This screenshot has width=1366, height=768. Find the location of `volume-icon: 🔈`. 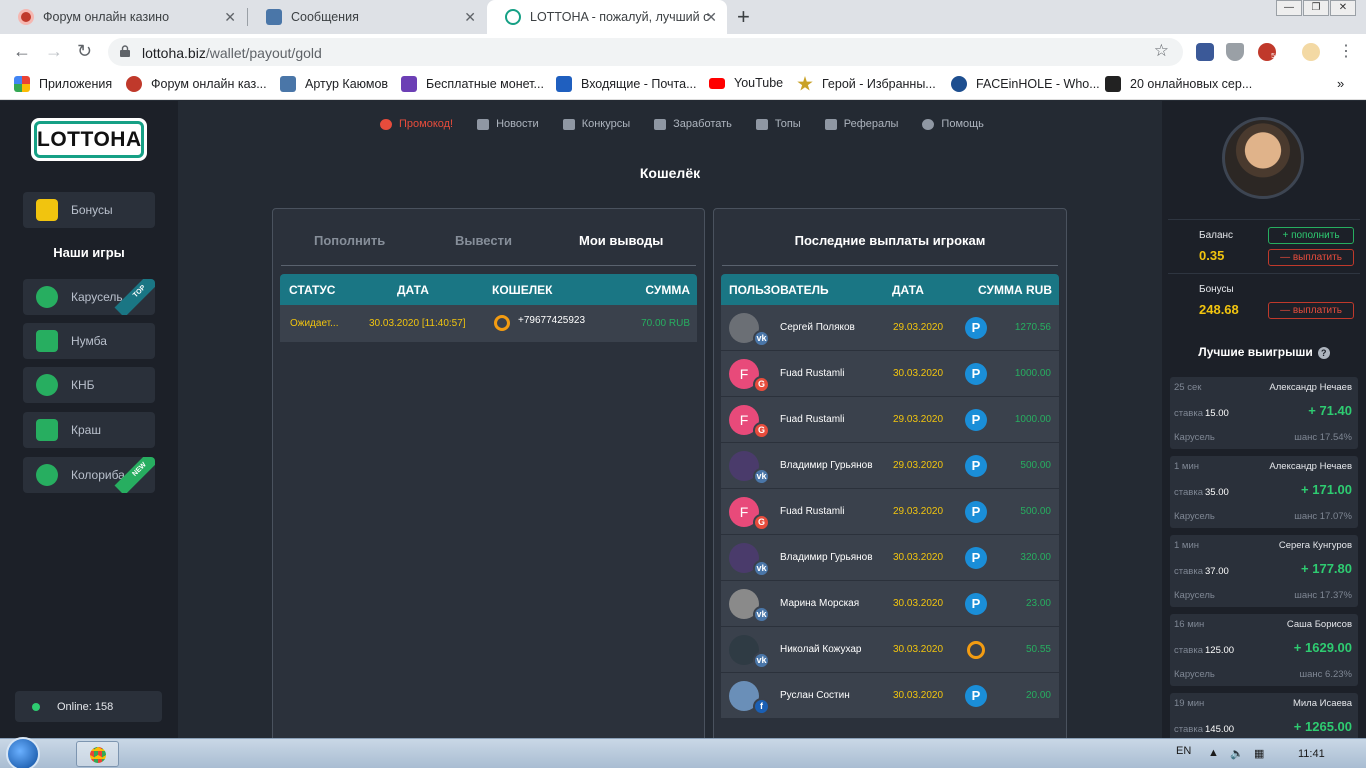

volume-icon: 🔈 is located at coordinates (1237, 753).